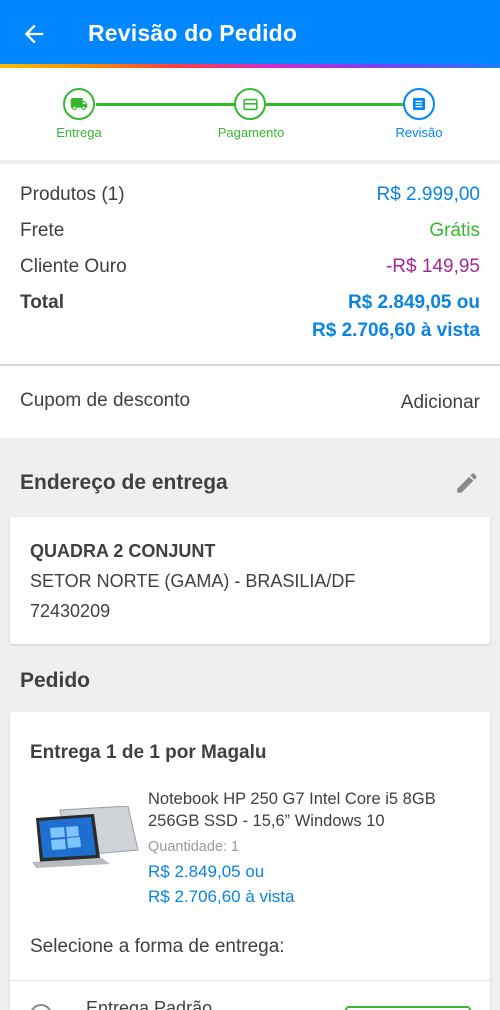 Image resolution: width=500 pixels, height=1010 pixels. What do you see at coordinates (123, 551) in the screenshot?
I see `address-line-1: QUADRA 2 CONJUNT` at bounding box center [123, 551].